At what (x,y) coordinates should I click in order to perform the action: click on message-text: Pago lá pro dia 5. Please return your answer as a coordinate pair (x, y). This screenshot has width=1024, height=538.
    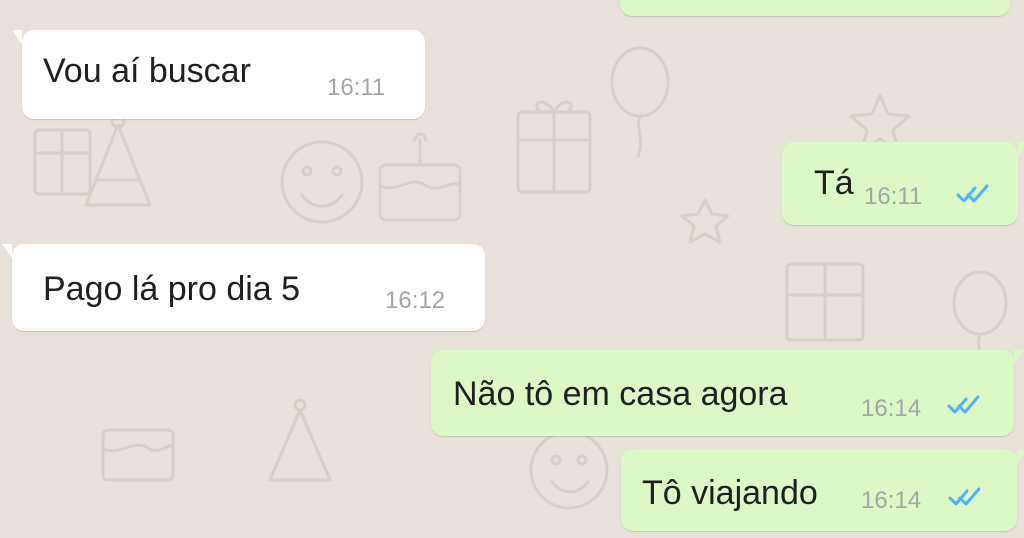
    Looking at the image, I should click on (172, 289).